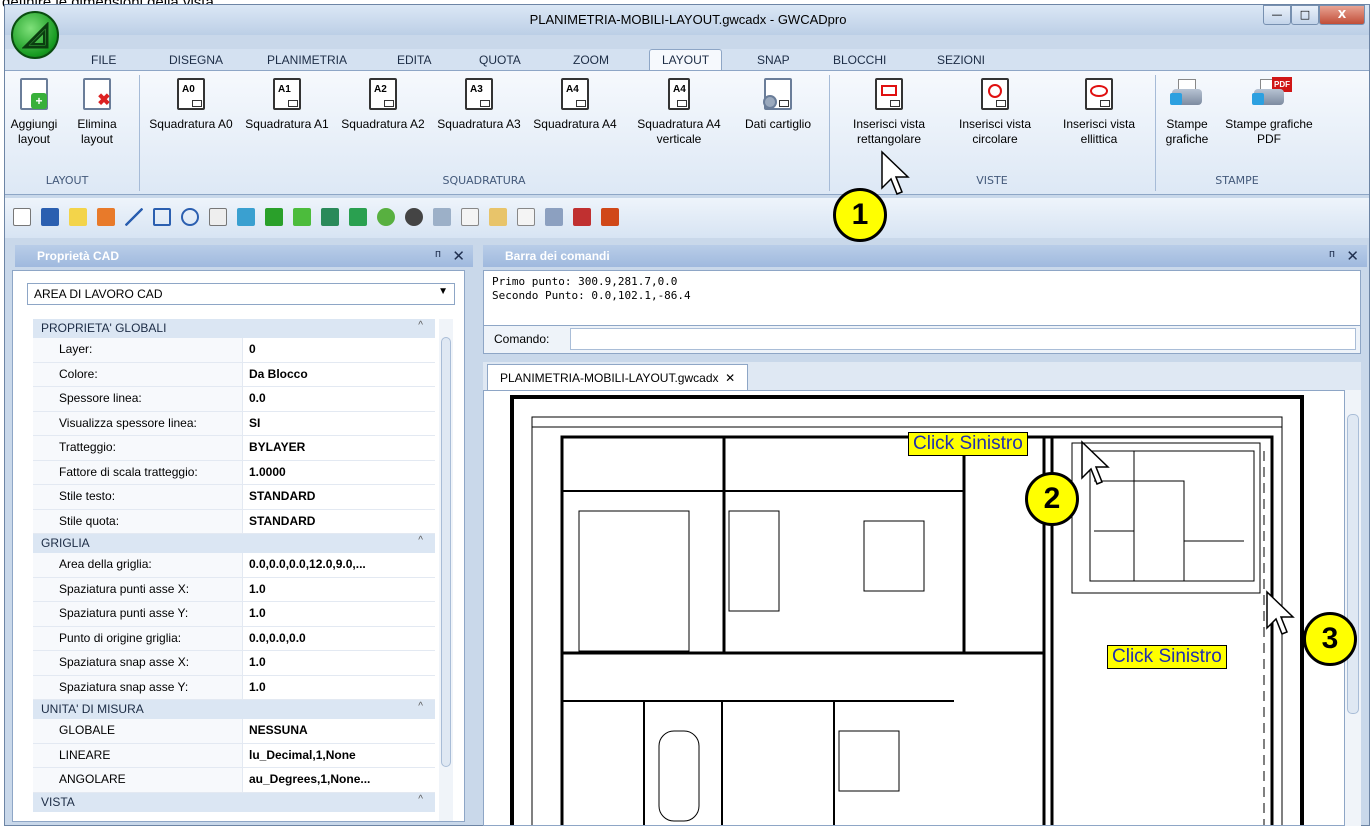 The image size is (1370, 826). I want to click on tab-sezioni: SEZIONI, so click(961, 60).